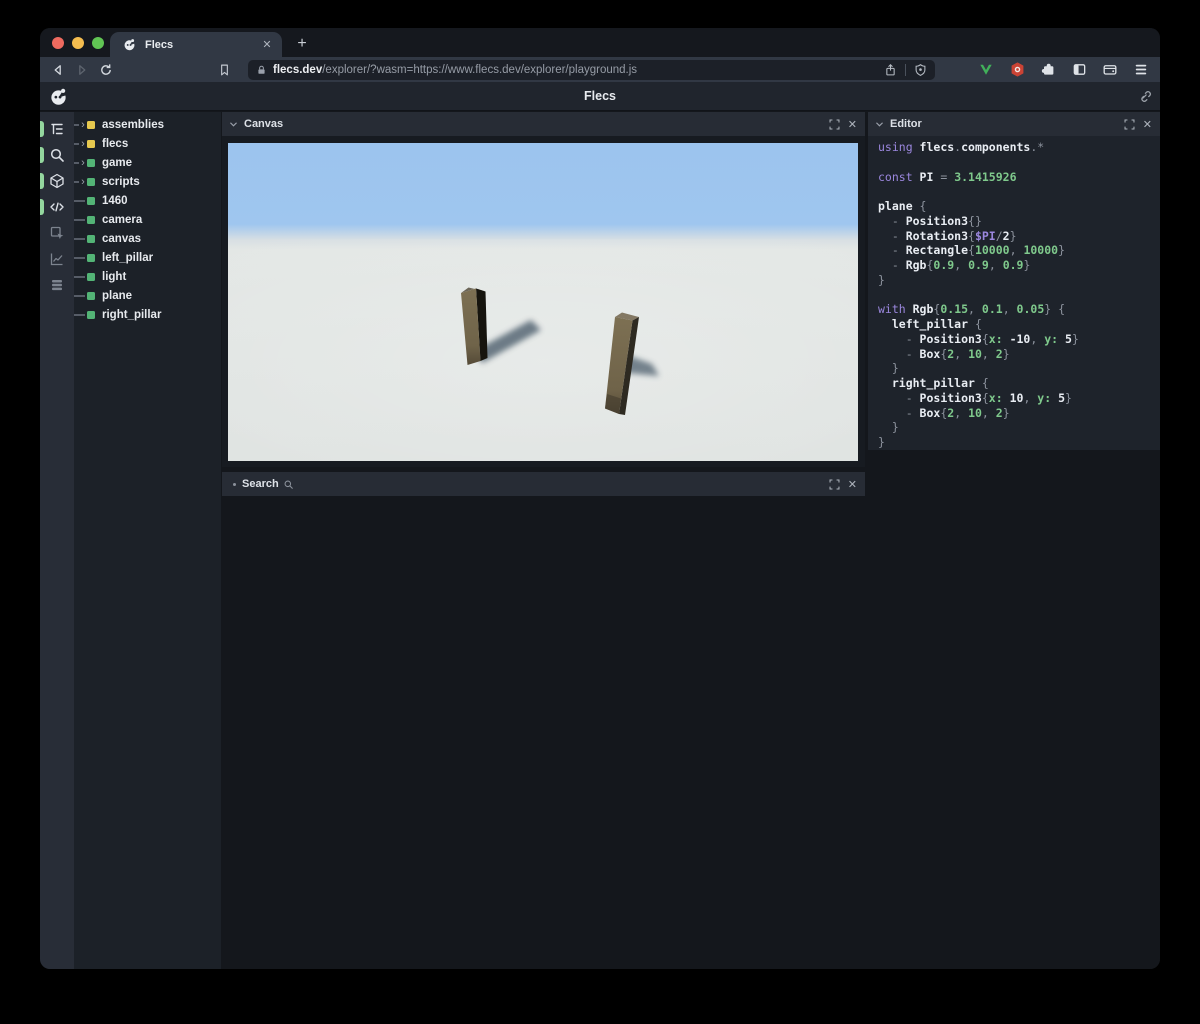 The height and width of the screenshot is (1024, 1200). What do you see at coordinates (57, 207) in the screenshot?
I see `tool-code` at bounding box center [57, 207].